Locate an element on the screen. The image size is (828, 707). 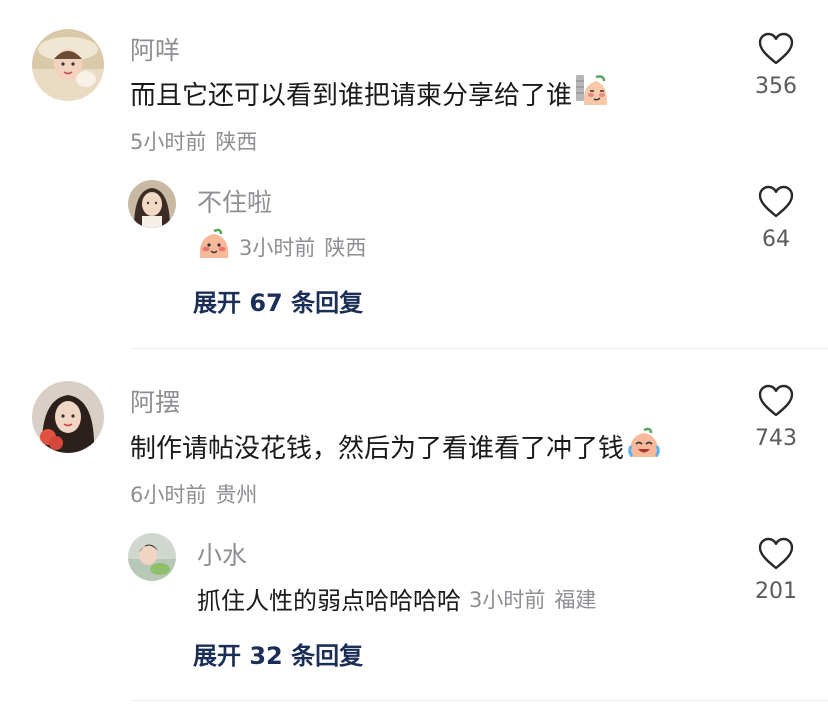
reply-meta: 3小时前 福建 is located at coordinates (532, 599).